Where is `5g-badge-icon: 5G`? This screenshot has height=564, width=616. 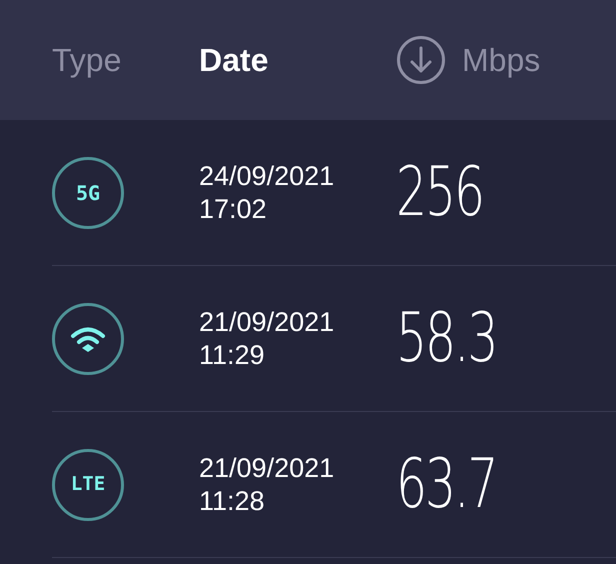 5g-badge-icon: 5G is located at coordinates (88, 192).